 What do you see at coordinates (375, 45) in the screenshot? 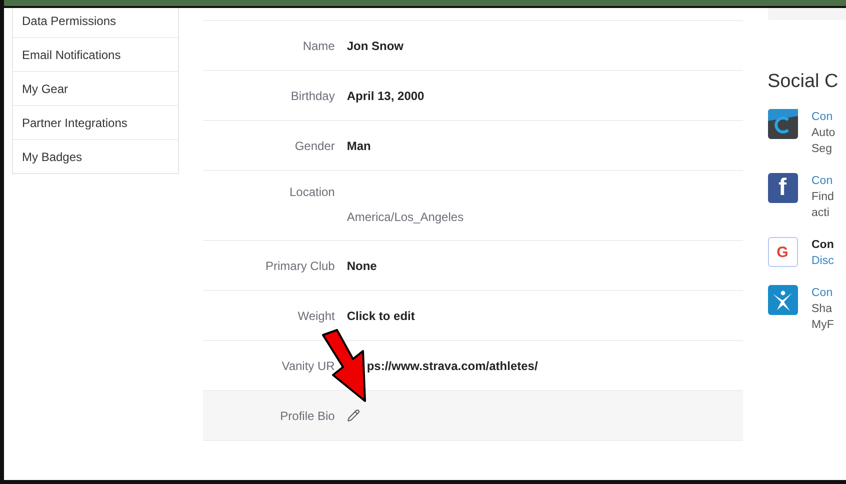
I see `field-value: Jon Snow` at bounding box center [375, 45].